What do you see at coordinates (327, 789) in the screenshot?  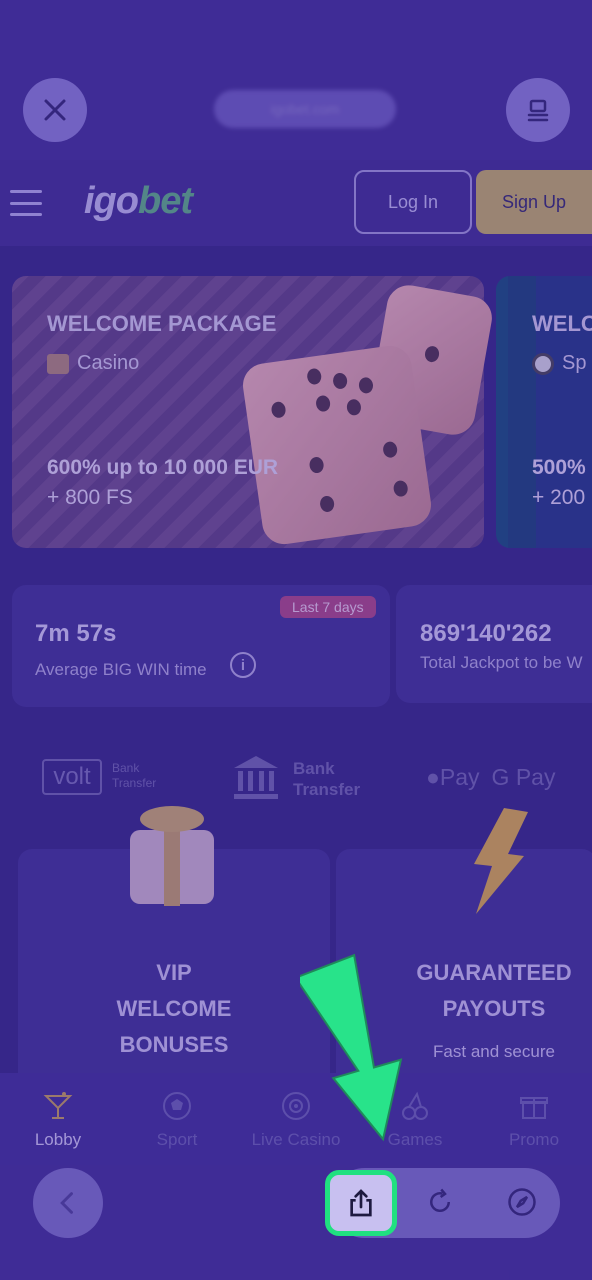 I see `bank-label-2: Transfer` at bounding box center [327, 789].